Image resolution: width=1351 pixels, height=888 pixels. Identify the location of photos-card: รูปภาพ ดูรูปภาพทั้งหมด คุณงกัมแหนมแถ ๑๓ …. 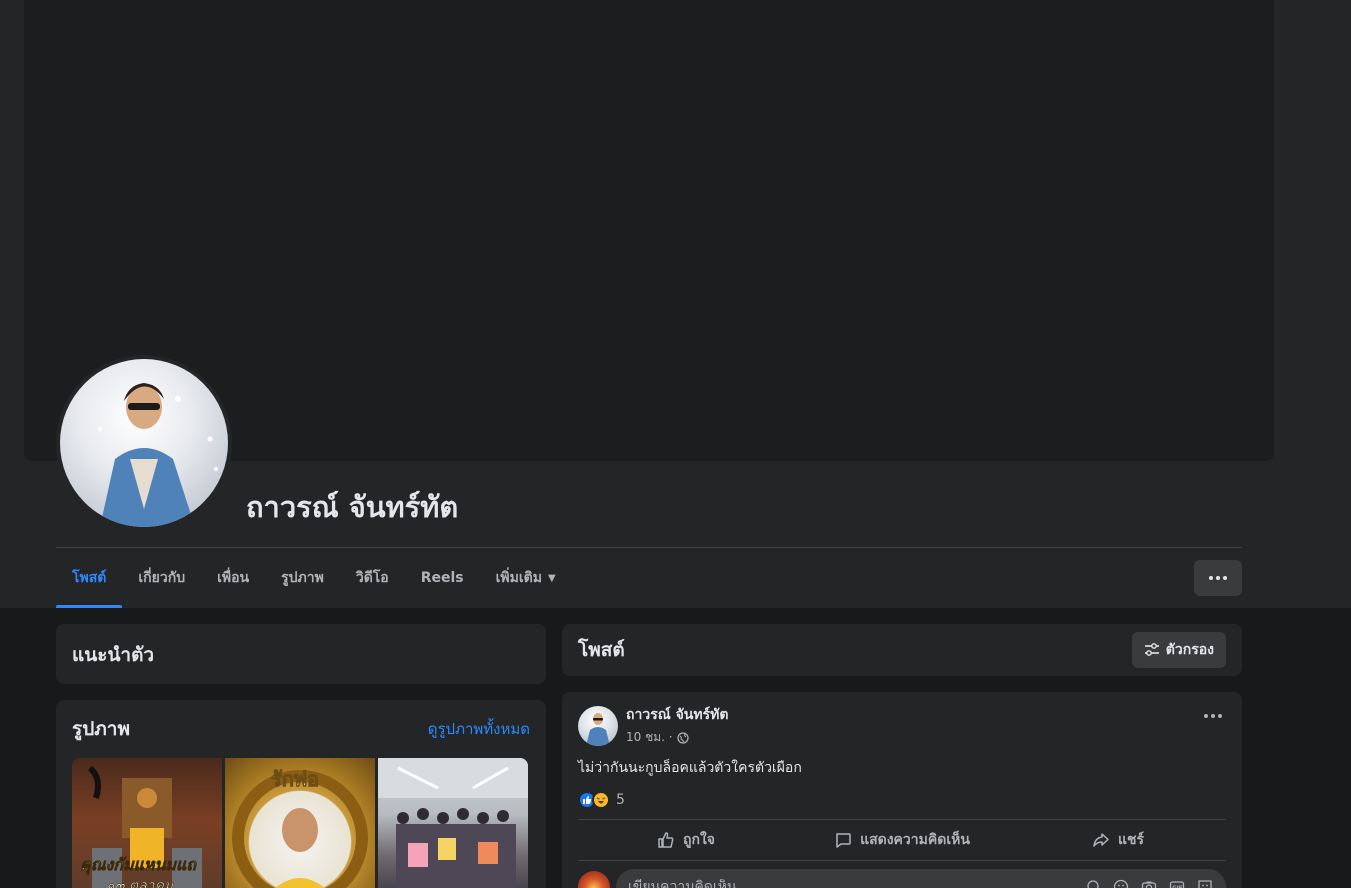
(301, 794).